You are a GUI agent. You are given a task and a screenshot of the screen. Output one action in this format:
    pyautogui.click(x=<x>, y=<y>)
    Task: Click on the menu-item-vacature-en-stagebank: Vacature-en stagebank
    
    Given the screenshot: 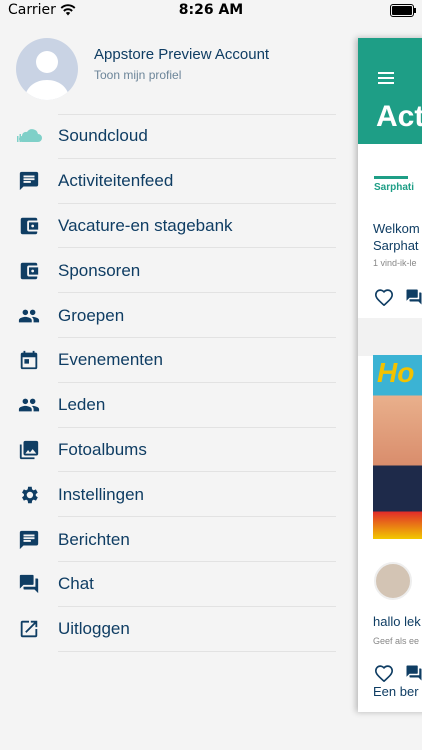 What is the action you would take?
    pyautogui.click(x=168, y=226)
    